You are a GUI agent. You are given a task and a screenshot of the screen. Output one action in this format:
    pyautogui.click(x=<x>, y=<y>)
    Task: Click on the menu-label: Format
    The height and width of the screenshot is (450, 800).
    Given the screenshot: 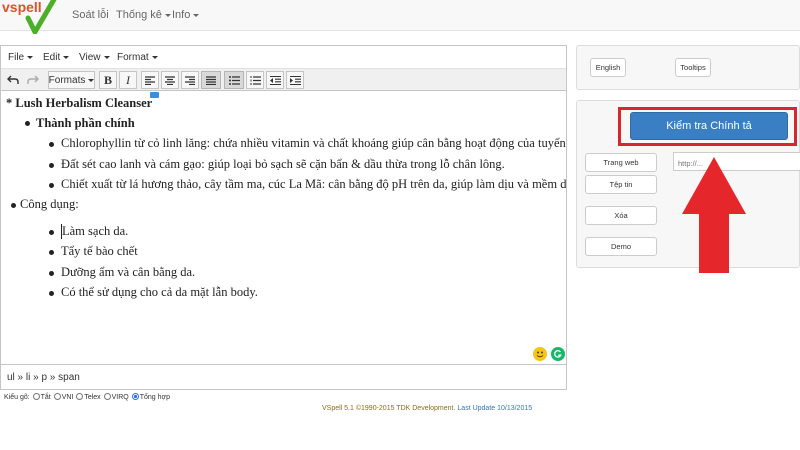 What is the action you would take?
    pyautogui.click(x=133, y=57)
    